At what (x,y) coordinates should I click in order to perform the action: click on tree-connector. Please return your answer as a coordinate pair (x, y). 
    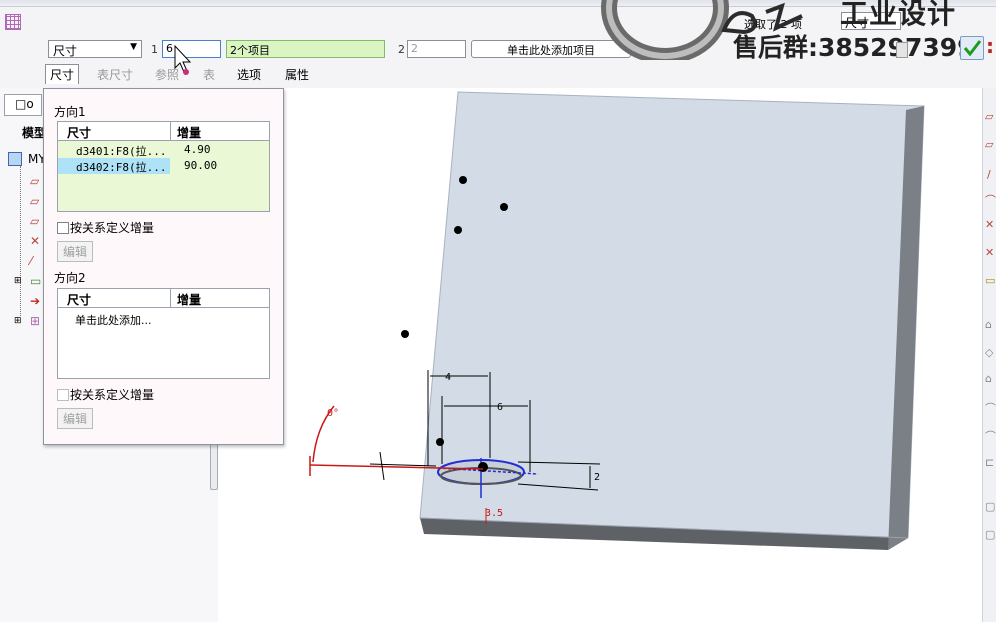
    Looking at the image, I should click on (20, 241).